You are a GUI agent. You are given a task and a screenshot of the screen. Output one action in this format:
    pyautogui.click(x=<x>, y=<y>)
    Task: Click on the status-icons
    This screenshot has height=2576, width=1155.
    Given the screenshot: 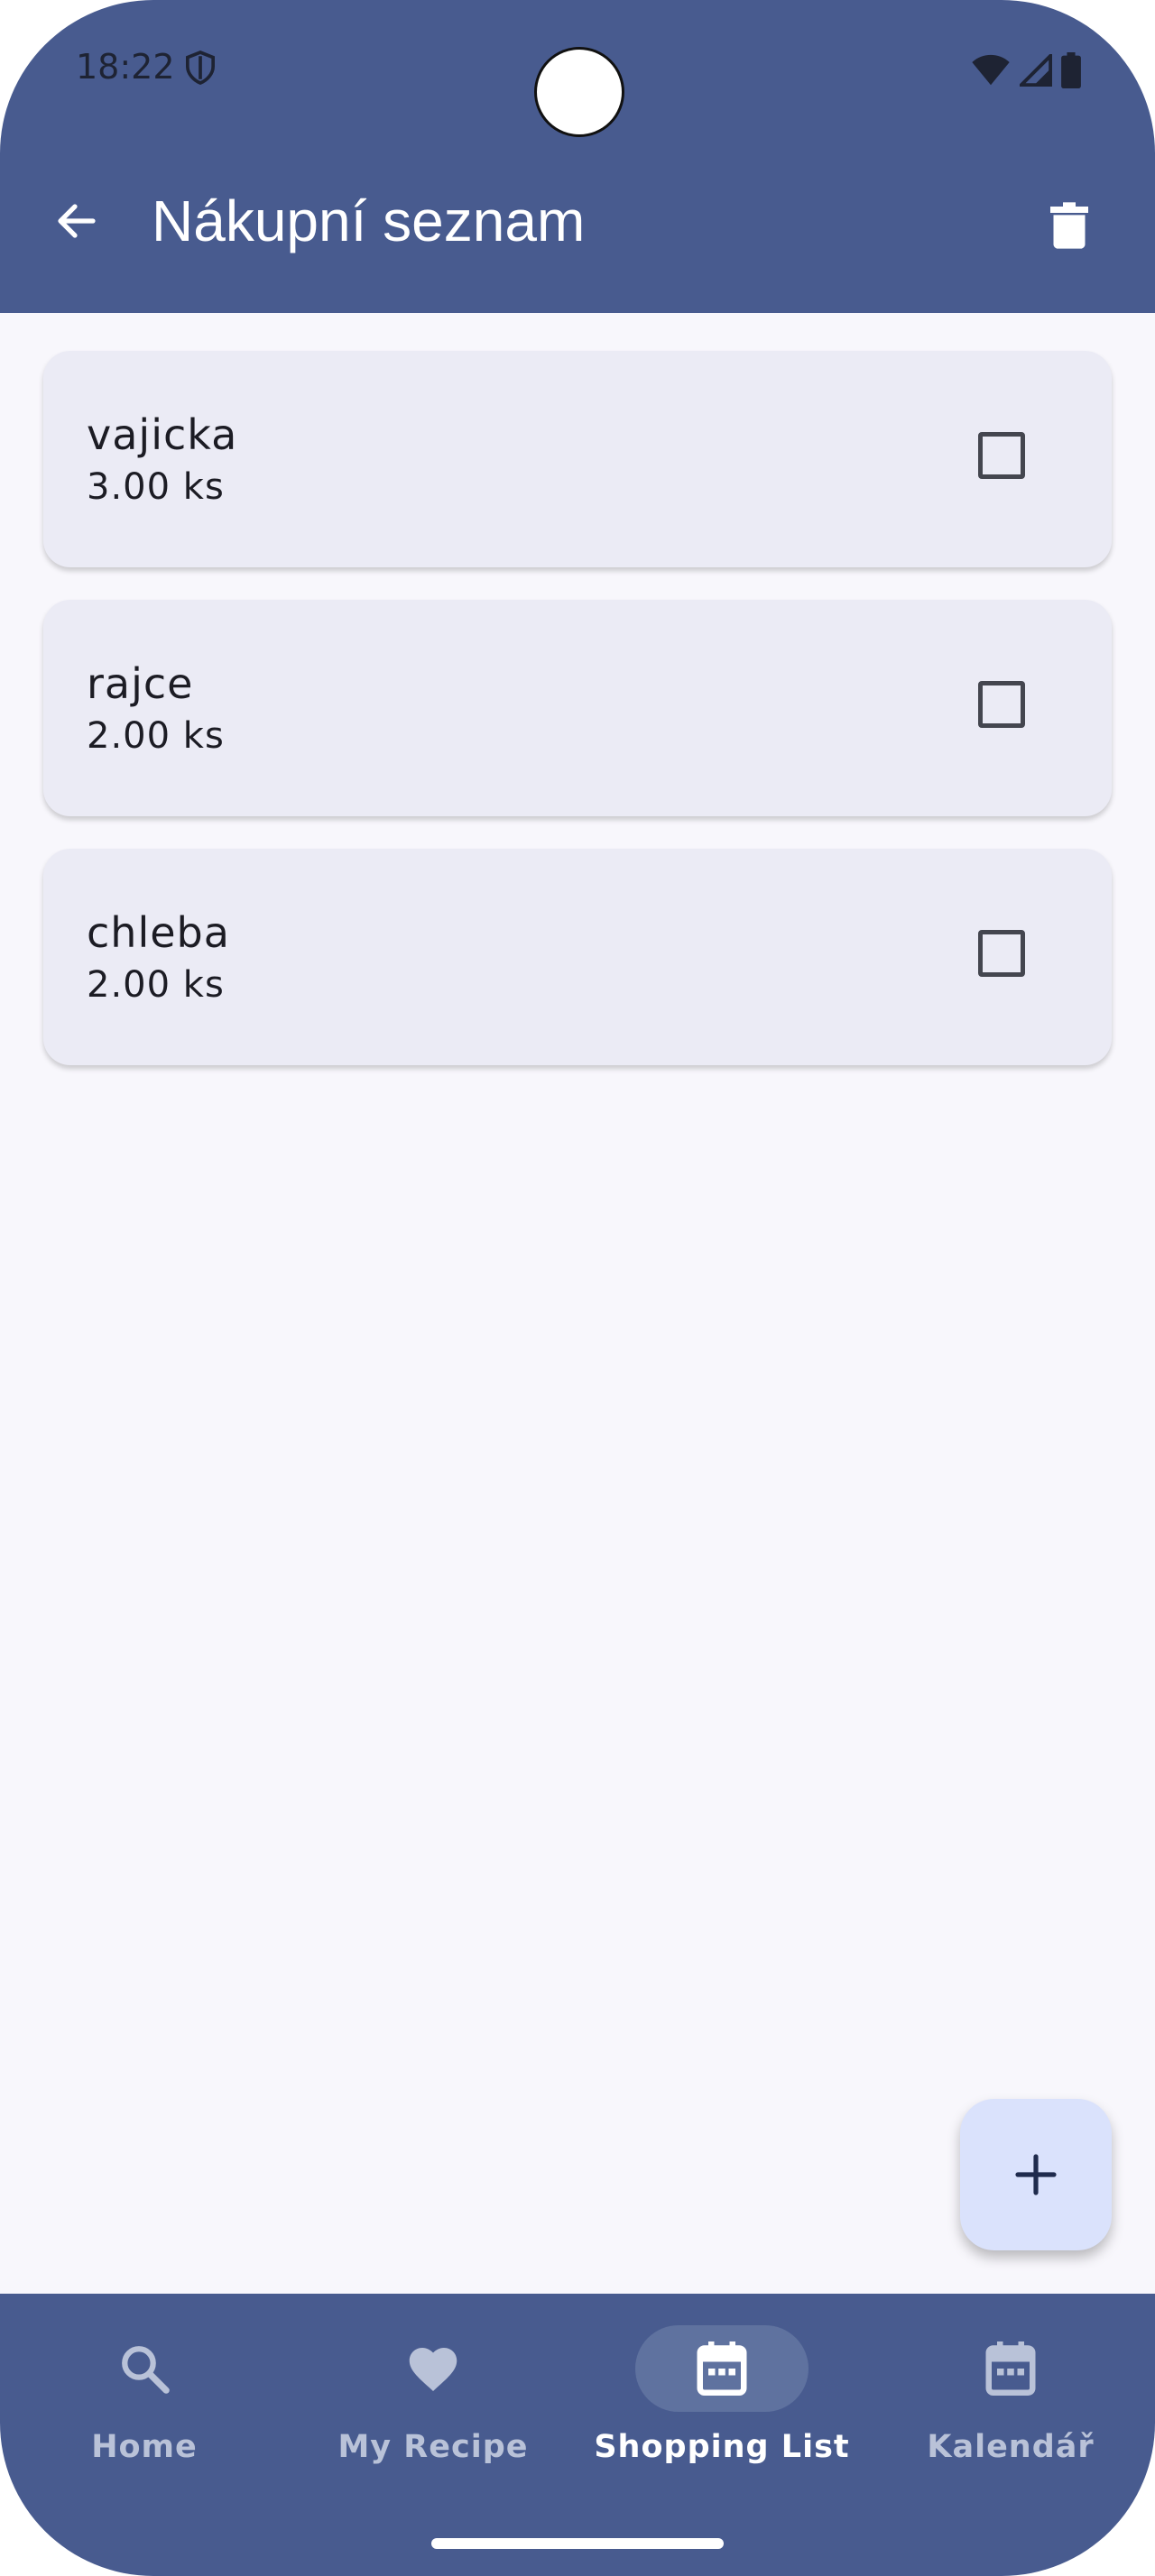 What is the action you would take?
    pyautogui.click(x=1026, y=71)
    